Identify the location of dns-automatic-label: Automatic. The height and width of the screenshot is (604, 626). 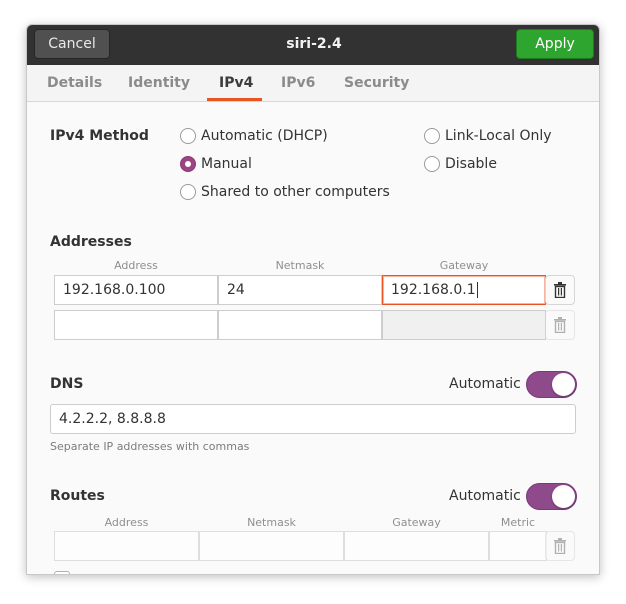
(485, 384).